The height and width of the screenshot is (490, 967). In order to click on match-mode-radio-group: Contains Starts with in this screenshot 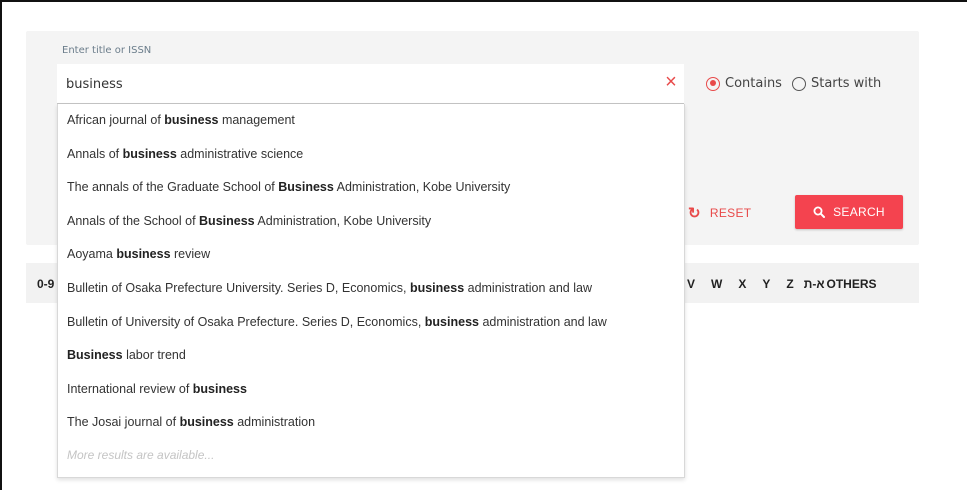, I will do `click(798, 83)`.